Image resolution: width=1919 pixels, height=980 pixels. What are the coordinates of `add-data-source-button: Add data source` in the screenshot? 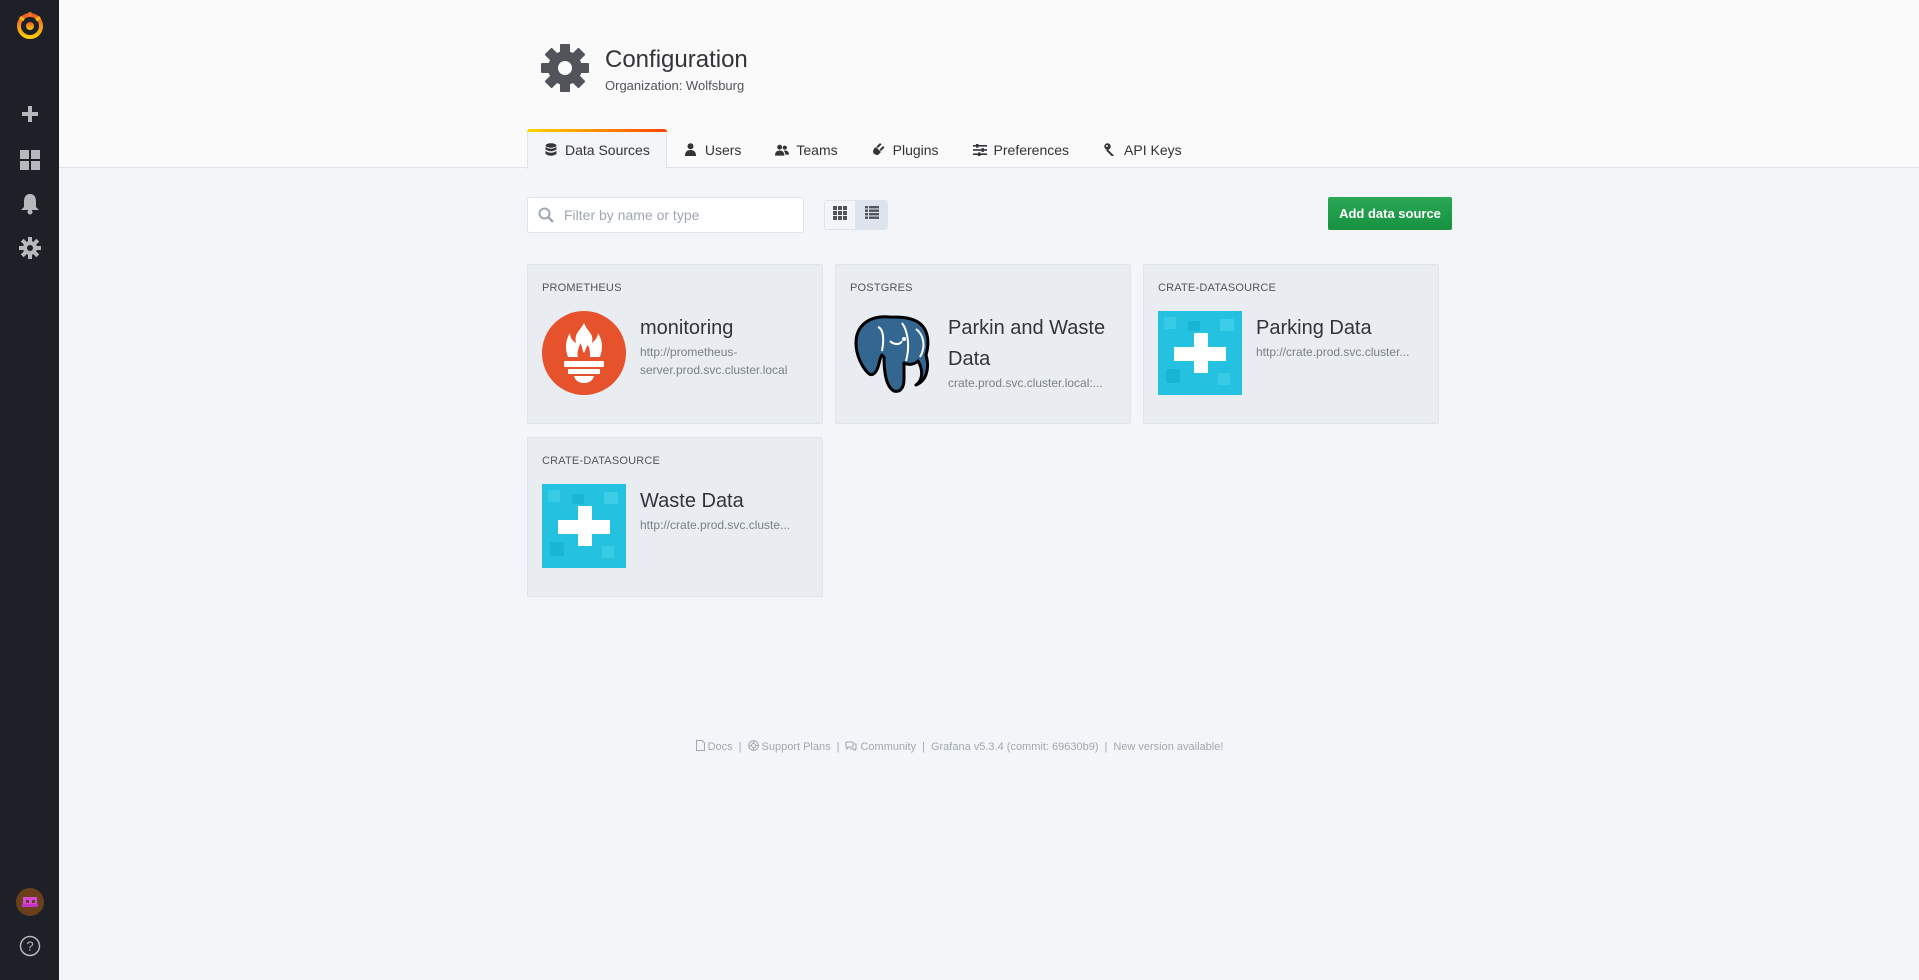 It's located at (1390, 213).